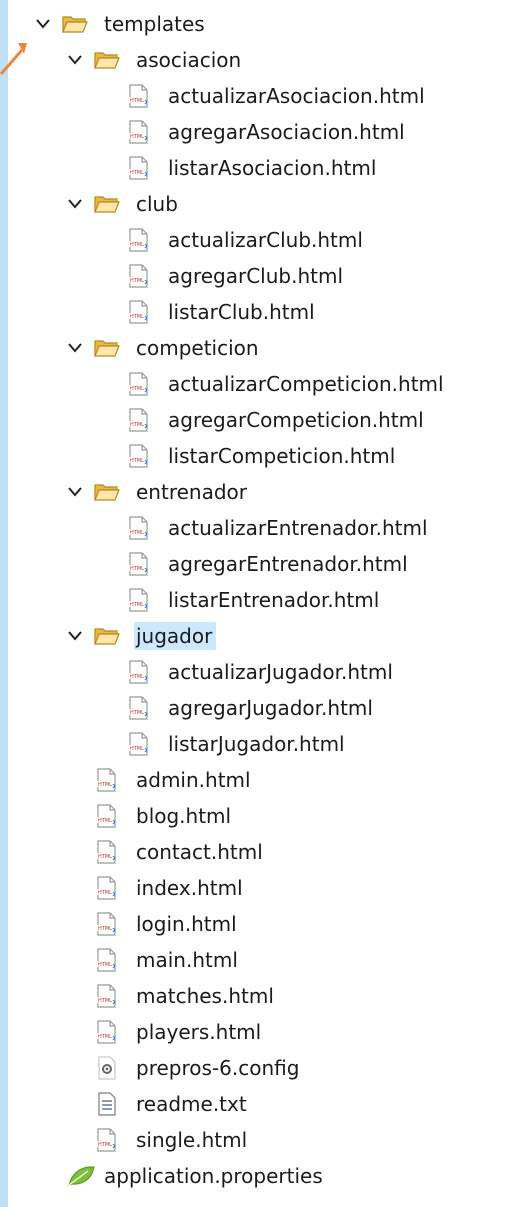 This screenshot has height=1207, width=505. What do you see at coordinates (296, 96) in the screenshot?
I see `tree-item-label: actualizarAsociacion.html` at bounding box center [296, 96].